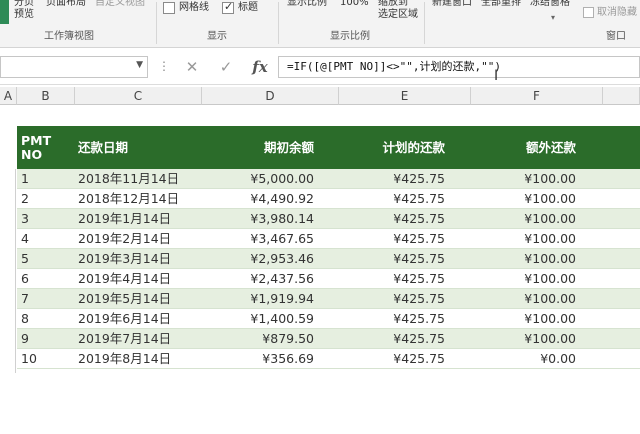 This screenshot has height=434, width=640. I want to click on cell-balance: ¥5,000.00, so click(258, 179).